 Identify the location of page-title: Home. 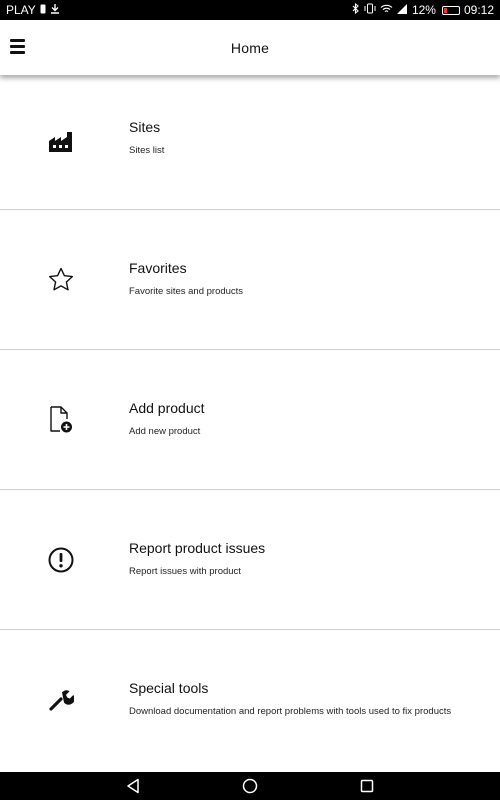
(250, 47).